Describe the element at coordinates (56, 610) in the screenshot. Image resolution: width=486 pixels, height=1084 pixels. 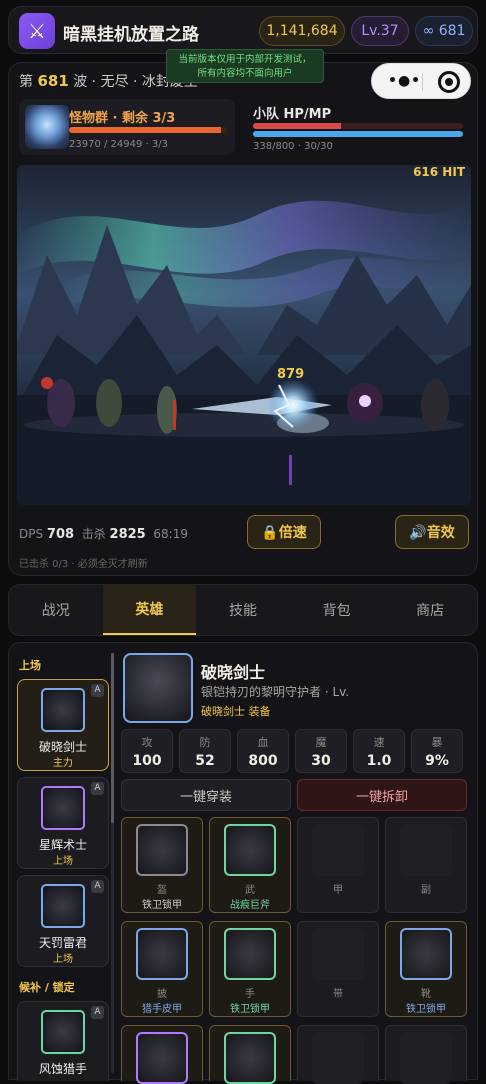
I see `tab-battle: 战况` at that location.